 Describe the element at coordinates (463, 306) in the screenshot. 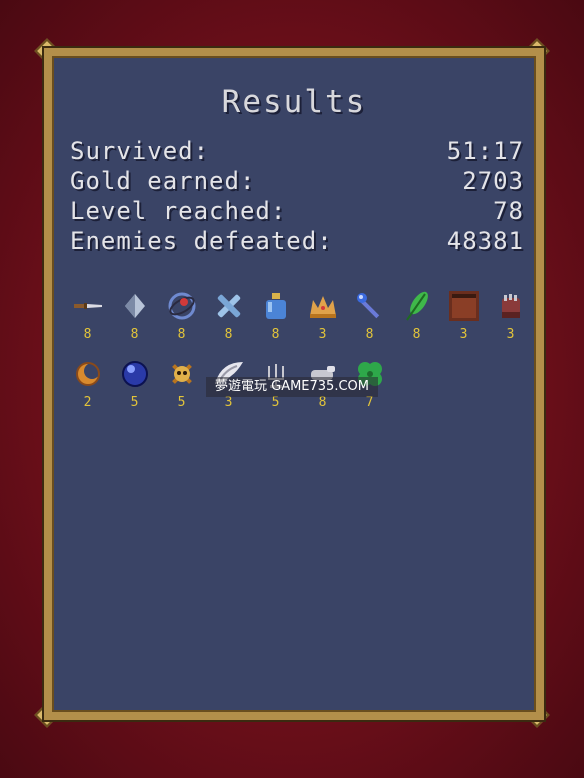

I see `tome-icon` at that location.